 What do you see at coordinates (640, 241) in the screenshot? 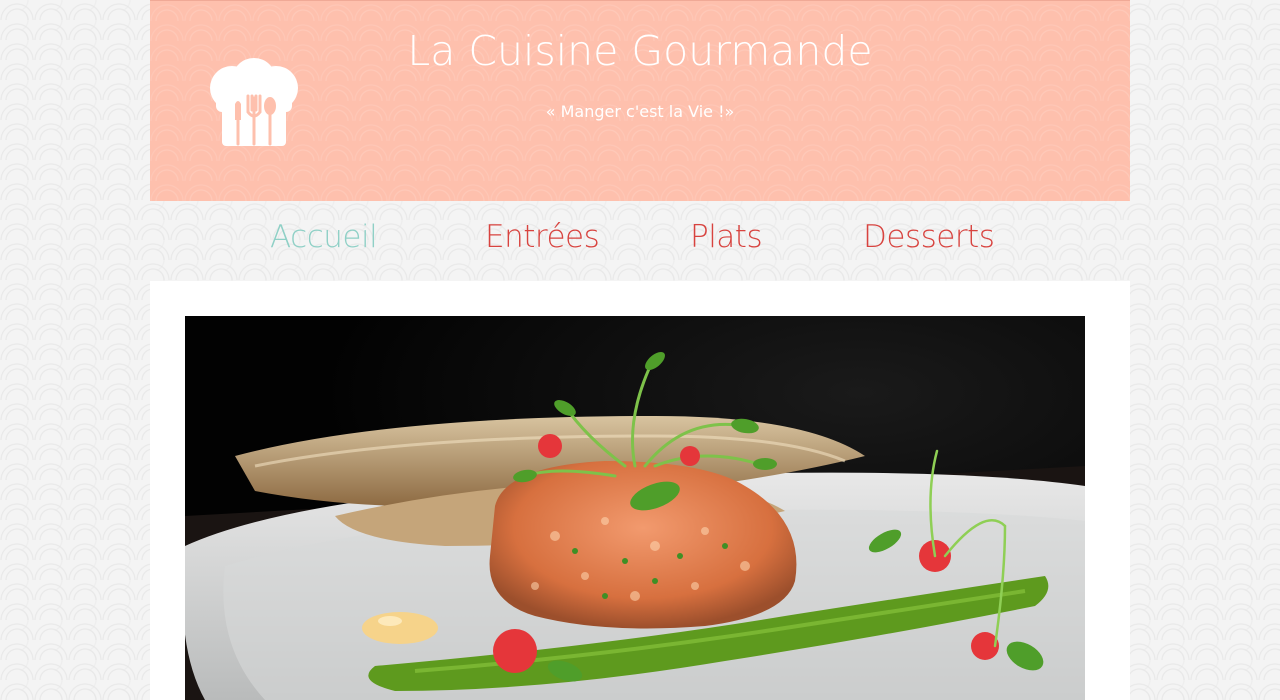
I see `main-nav: Accueil Entrées Plats Desserts` at bounding box center [640, 241].